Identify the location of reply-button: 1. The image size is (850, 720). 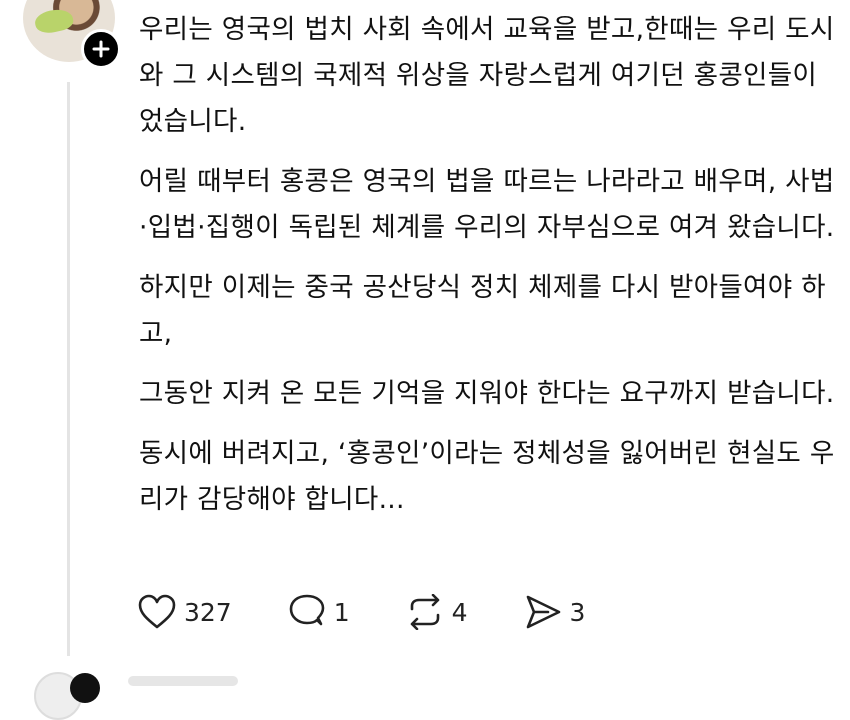
(319, 612).